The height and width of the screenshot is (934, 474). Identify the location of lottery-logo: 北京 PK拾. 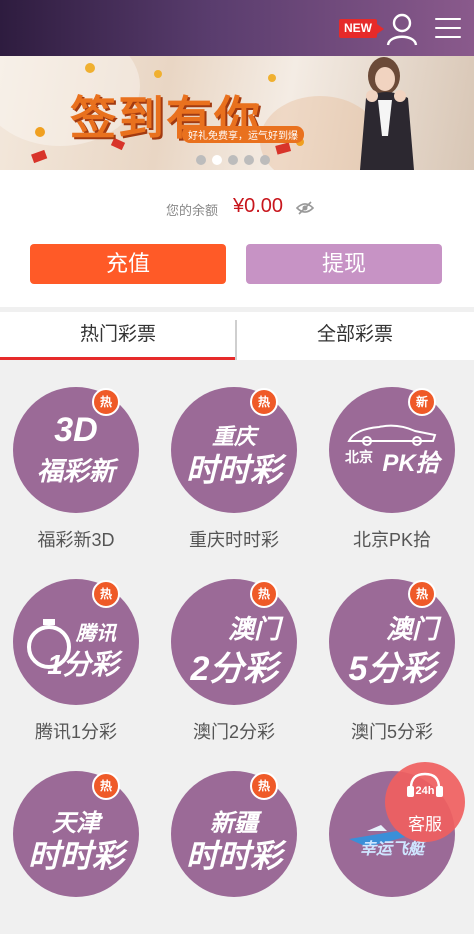
(392, 450).